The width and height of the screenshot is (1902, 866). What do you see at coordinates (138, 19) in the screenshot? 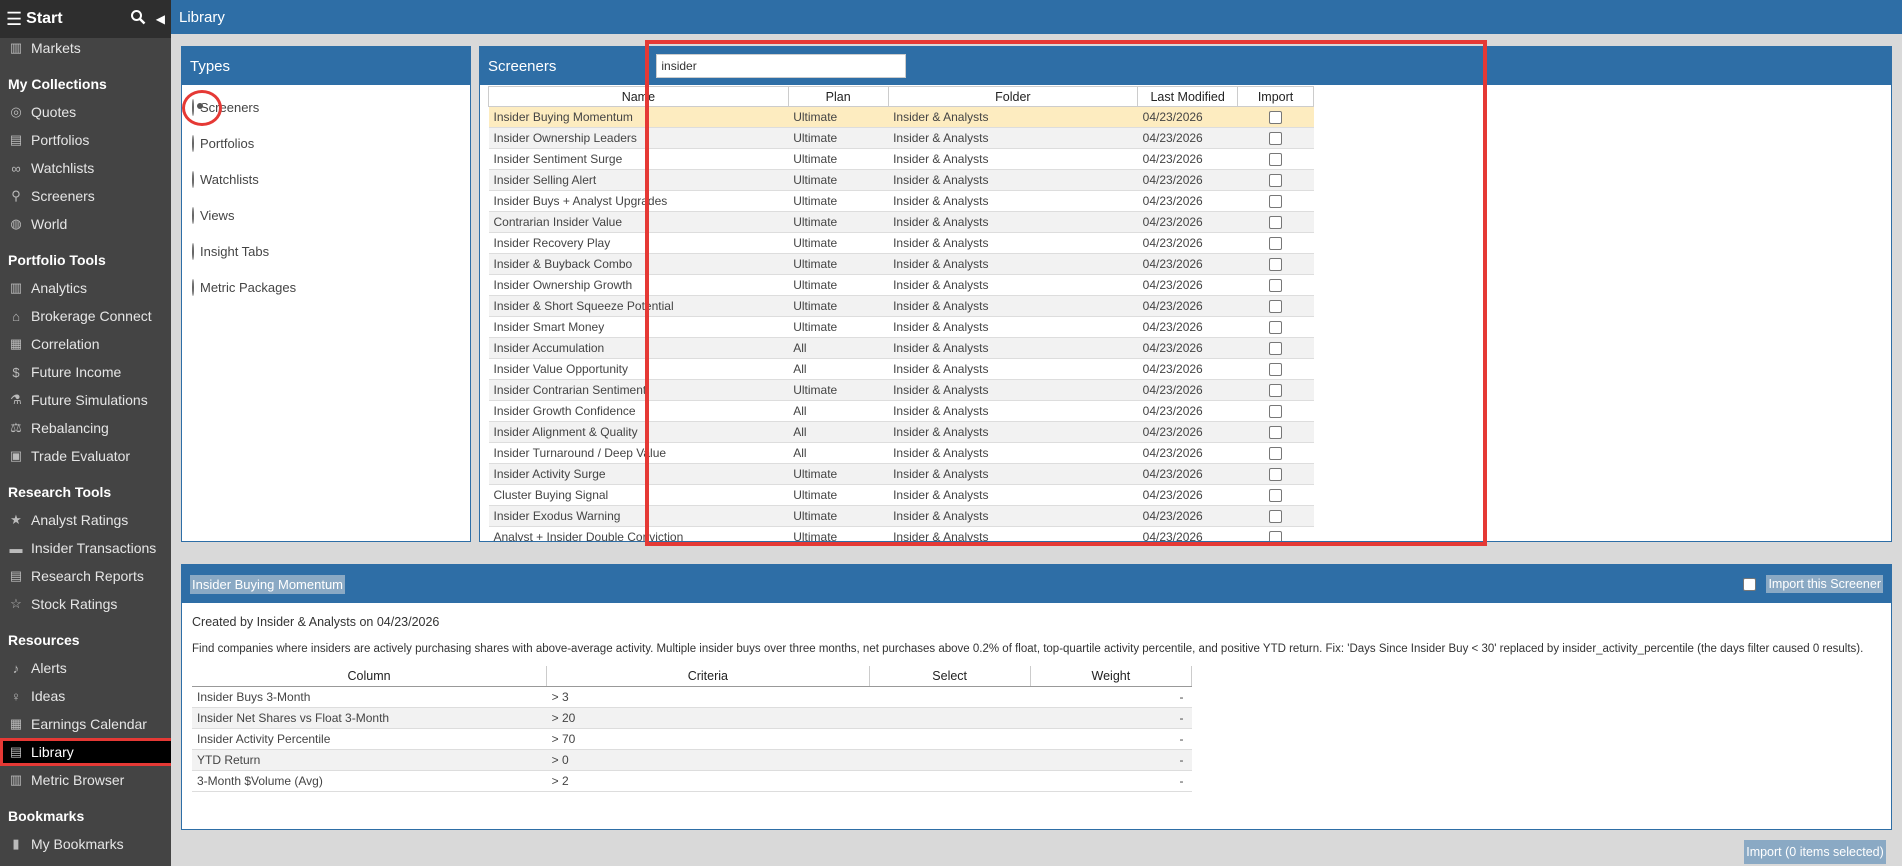
I see `search-icon` at bounding box center [138, 19].